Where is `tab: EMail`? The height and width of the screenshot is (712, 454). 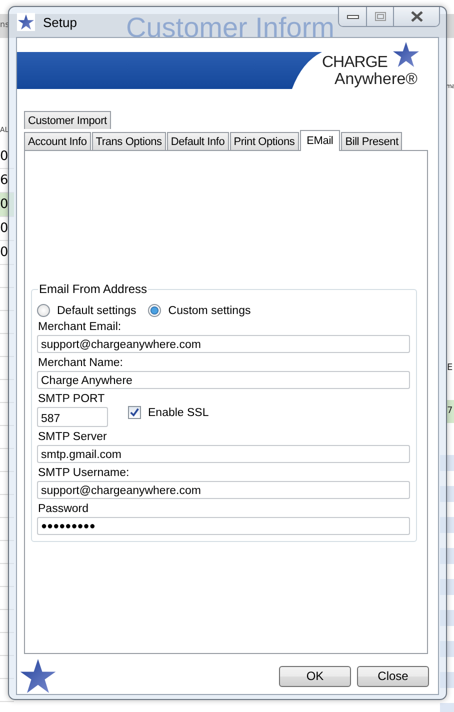
tab: EMail is located at coordinates (320, 140).